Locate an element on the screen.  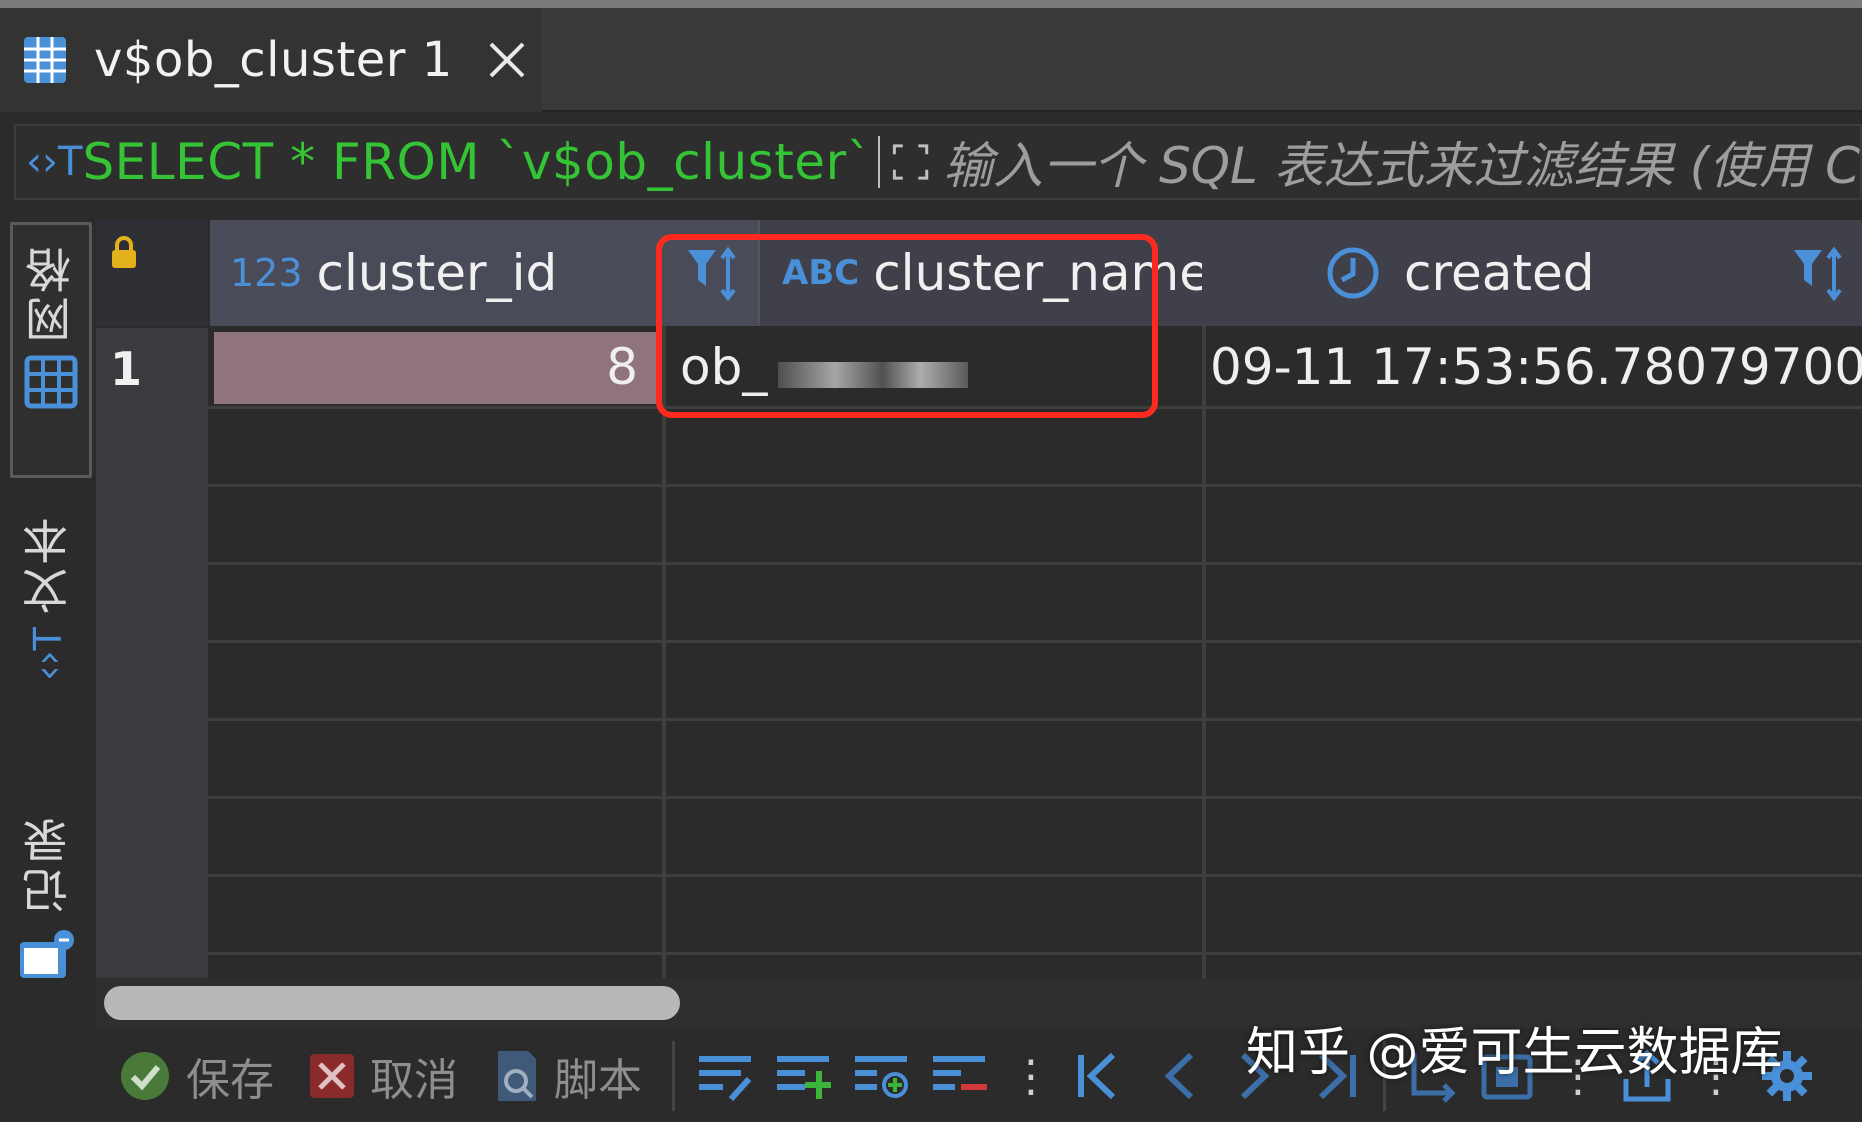
side-tab-record-label: 记录 is located at coordinates (48, 864).